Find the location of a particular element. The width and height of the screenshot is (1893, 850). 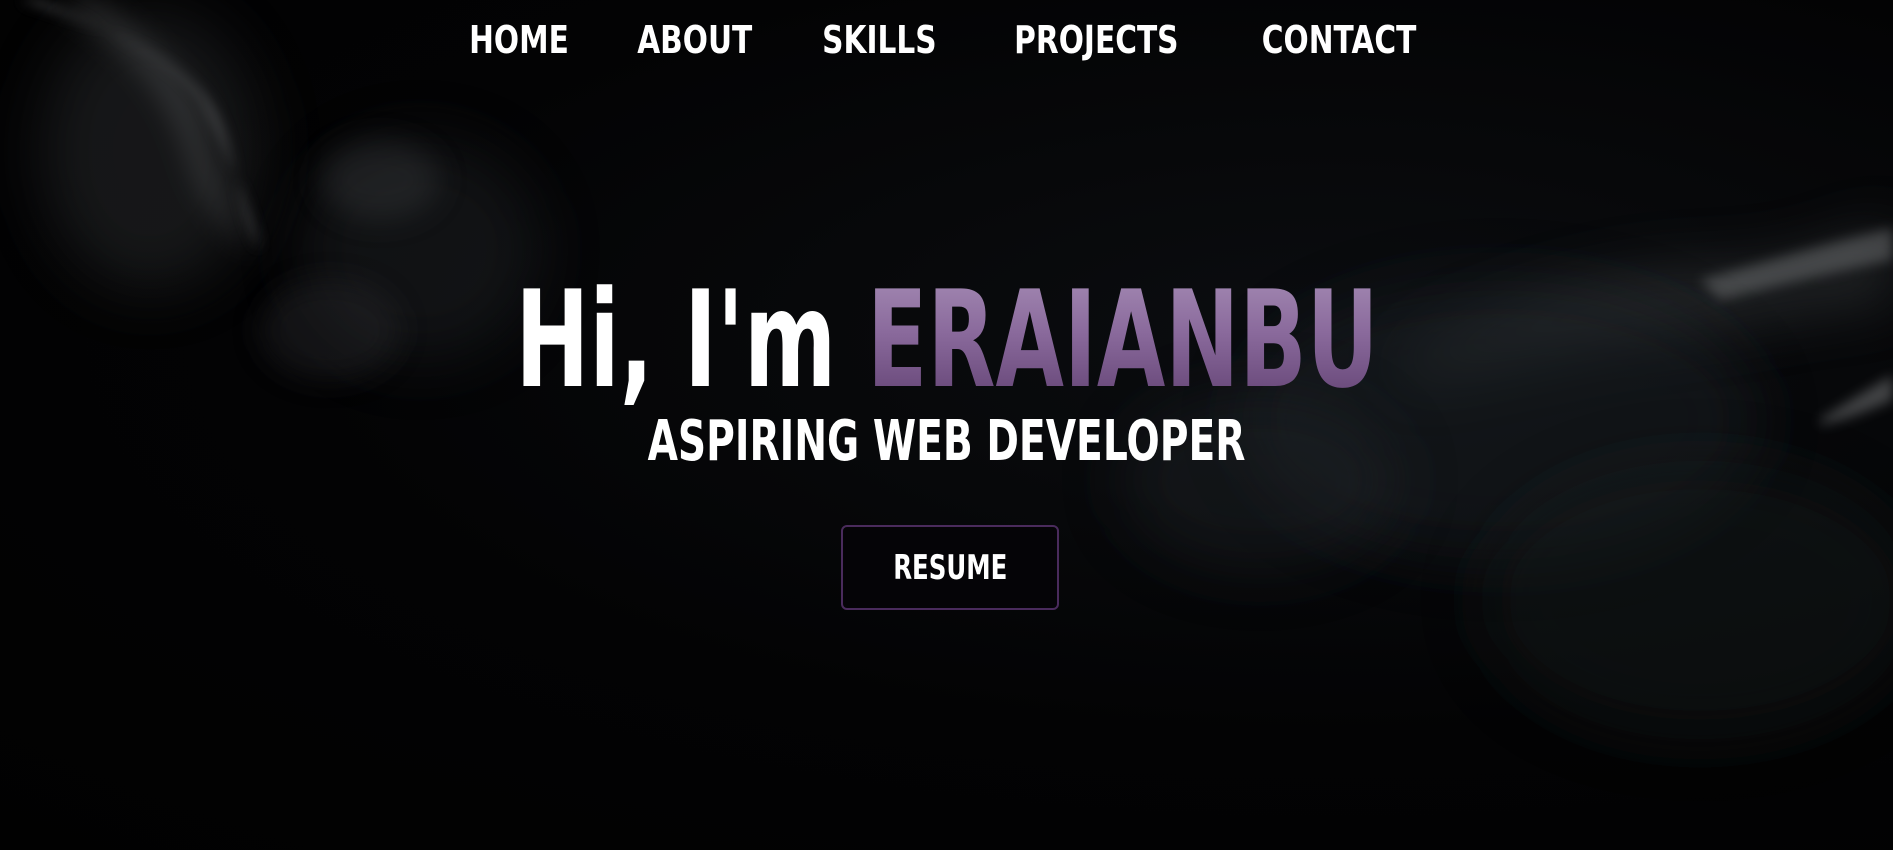

resume-button-label: RESUME is located at coordinates (950, 567).